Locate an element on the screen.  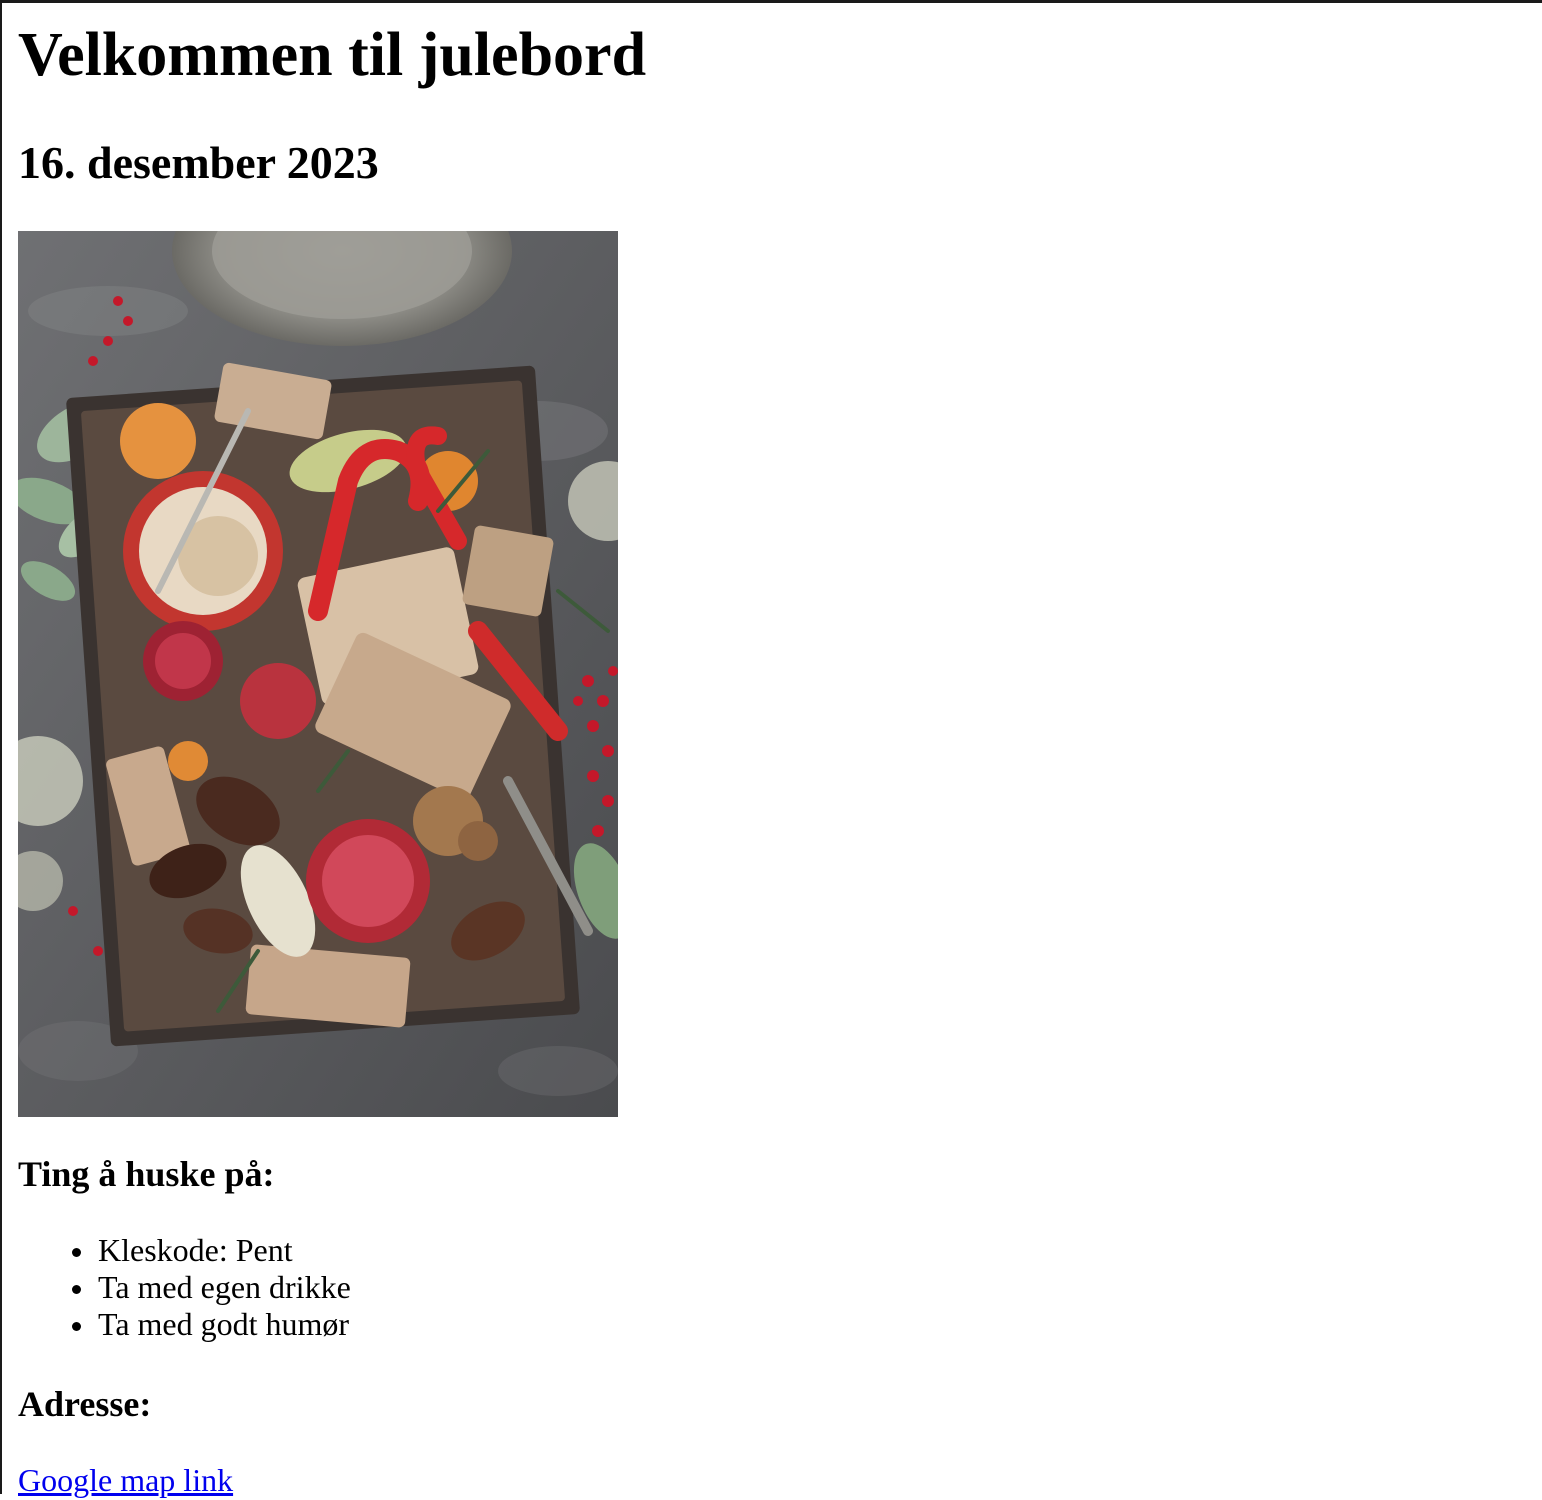
list-item: Kleskode: Pent is located at coordinates (184, 1250).